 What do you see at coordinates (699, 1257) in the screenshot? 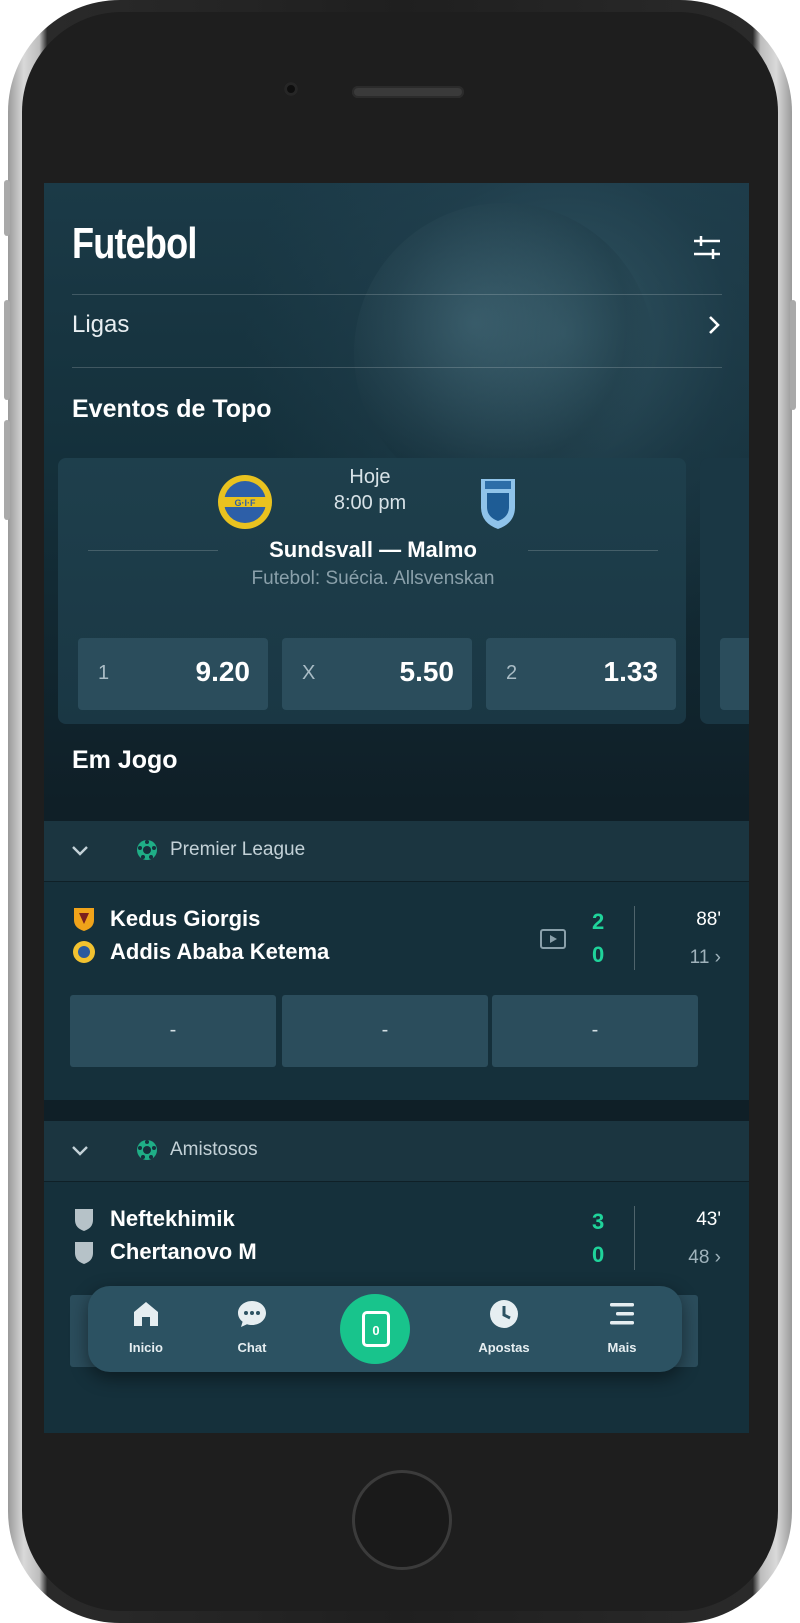
I see `more-markets-count: 48` at bounding box center [699, 1257].